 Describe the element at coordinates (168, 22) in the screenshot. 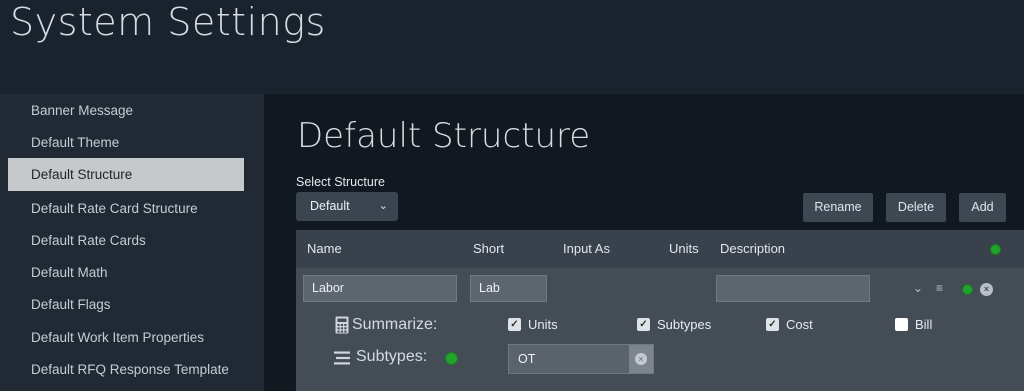

I see `app-title: System Settings` at that location.